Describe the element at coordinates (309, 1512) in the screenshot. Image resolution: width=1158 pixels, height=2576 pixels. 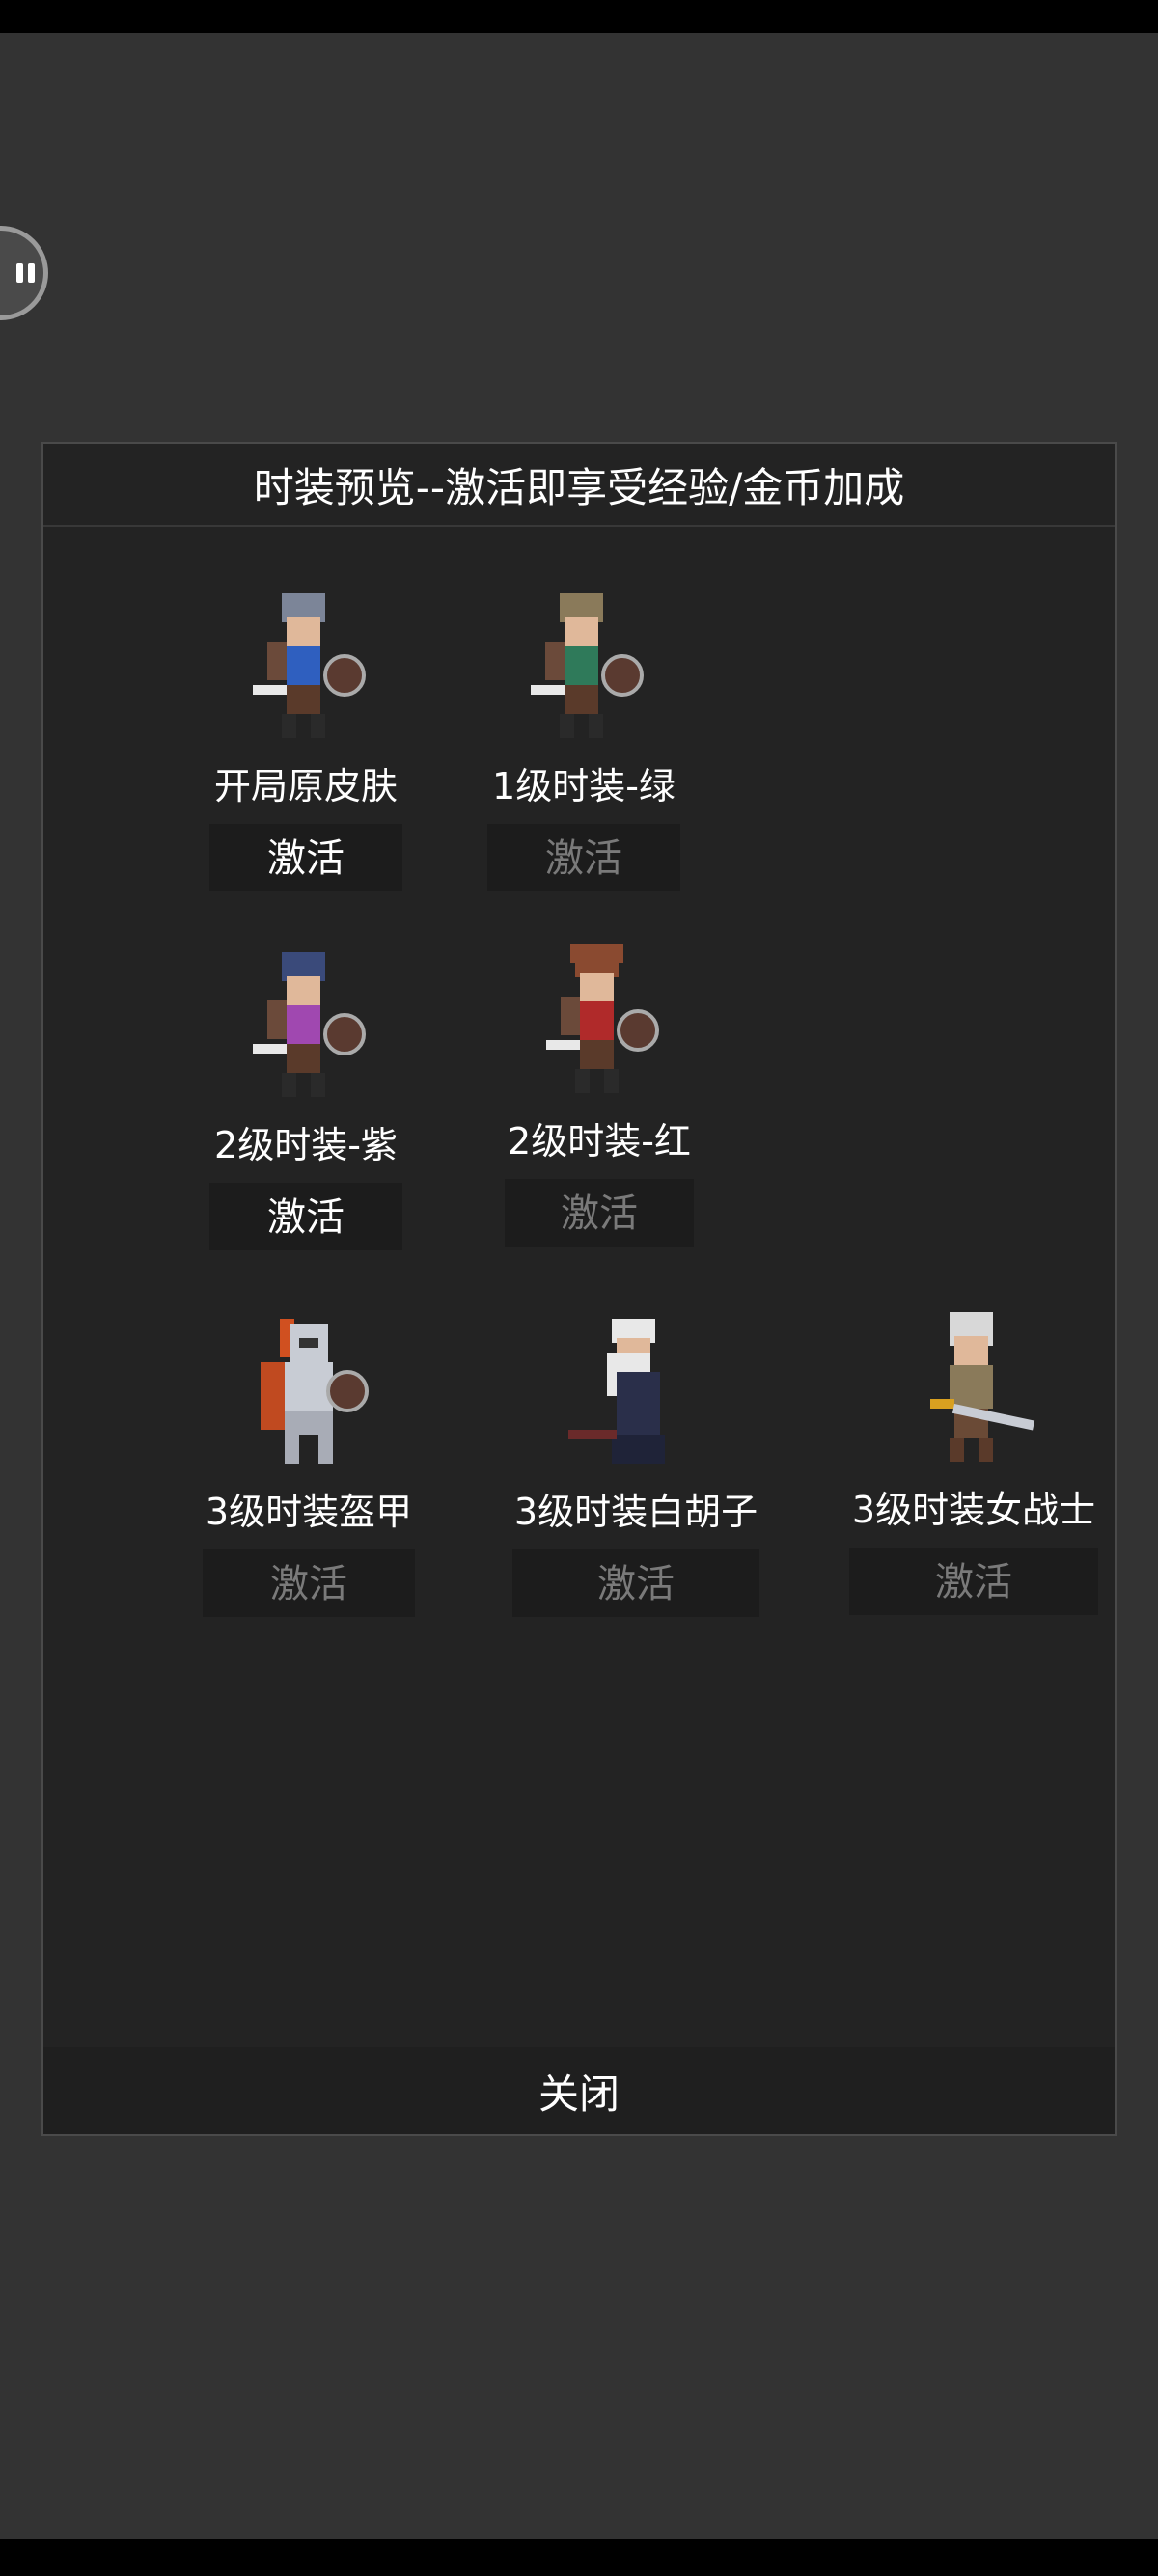
I see `skin-name: 3级时装盔甲` at that location.